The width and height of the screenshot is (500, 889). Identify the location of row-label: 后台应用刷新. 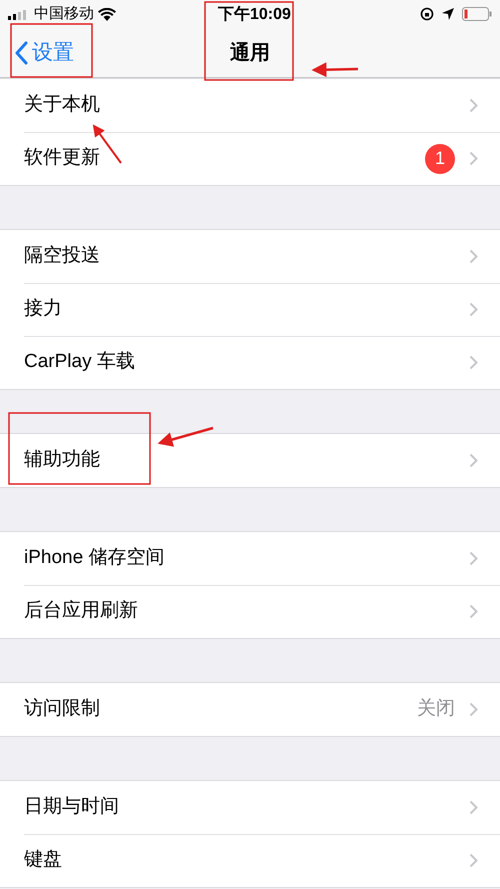
(81, 611).